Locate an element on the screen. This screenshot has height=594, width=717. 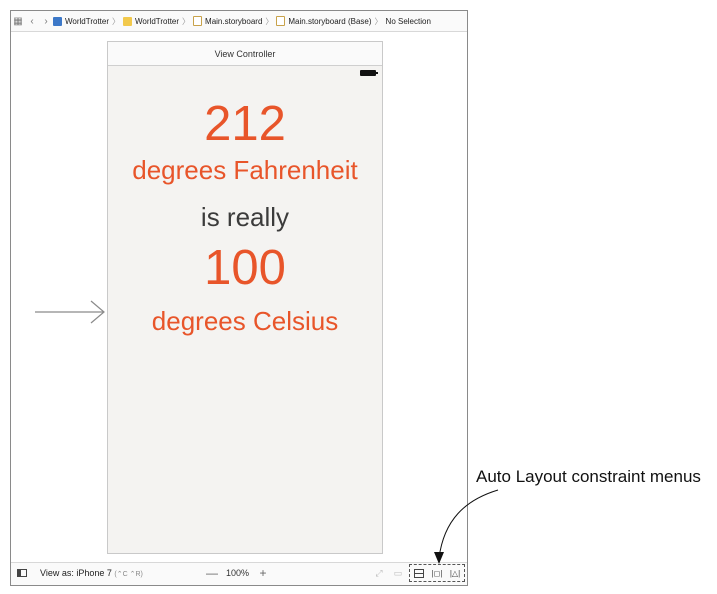
resolve-issues-icon: |△| is located at coordinates (455, 573).